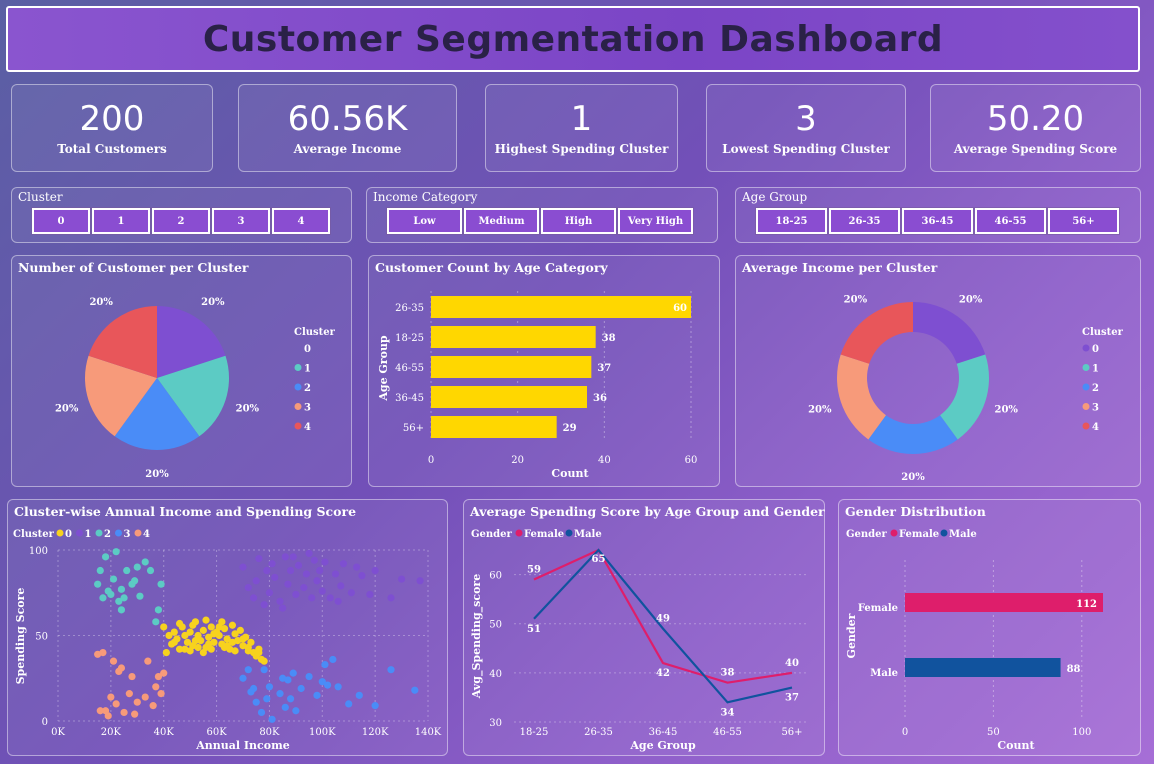 Image resolution: width=1154 pixels, height=764 pixels. Describe the element at coordinates (1004, 602) in the screenshot. I see `bar-female` at that location.